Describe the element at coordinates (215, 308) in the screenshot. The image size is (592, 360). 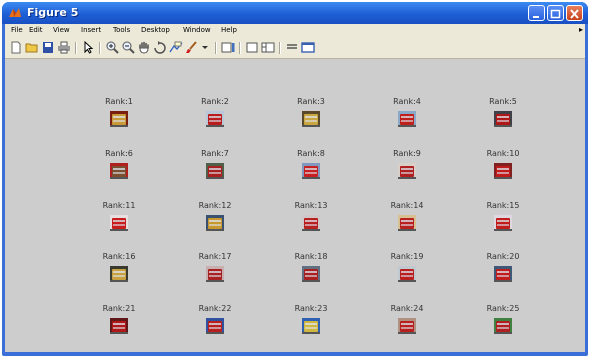
I see `rank-label: Rank:22` at that location.